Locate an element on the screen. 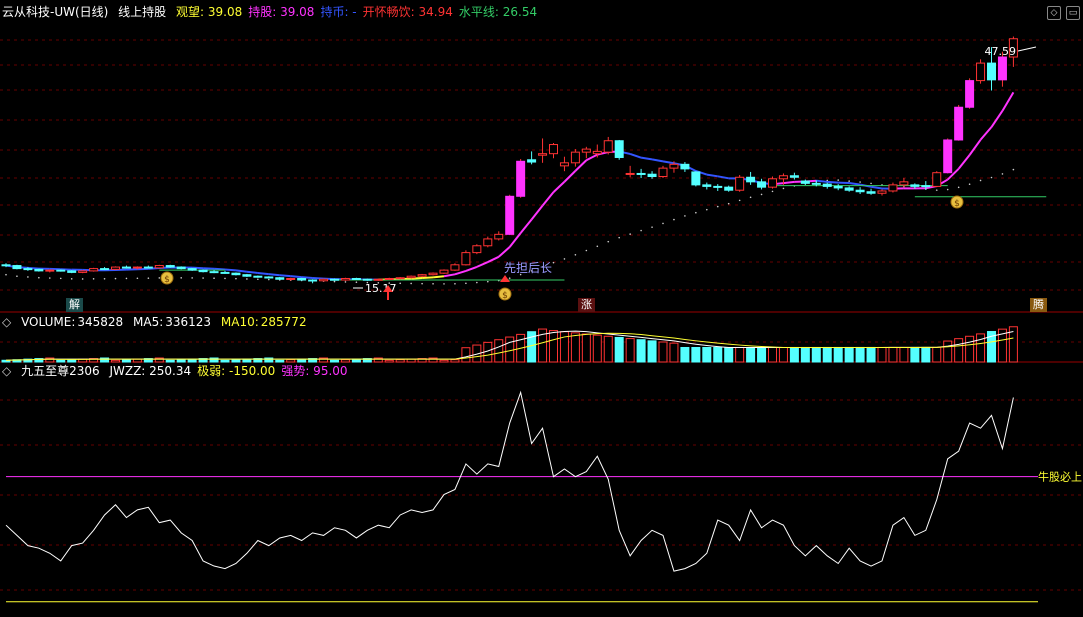  stock-title: 云从科技-UW(日线) is located at coordinates (55, 12).